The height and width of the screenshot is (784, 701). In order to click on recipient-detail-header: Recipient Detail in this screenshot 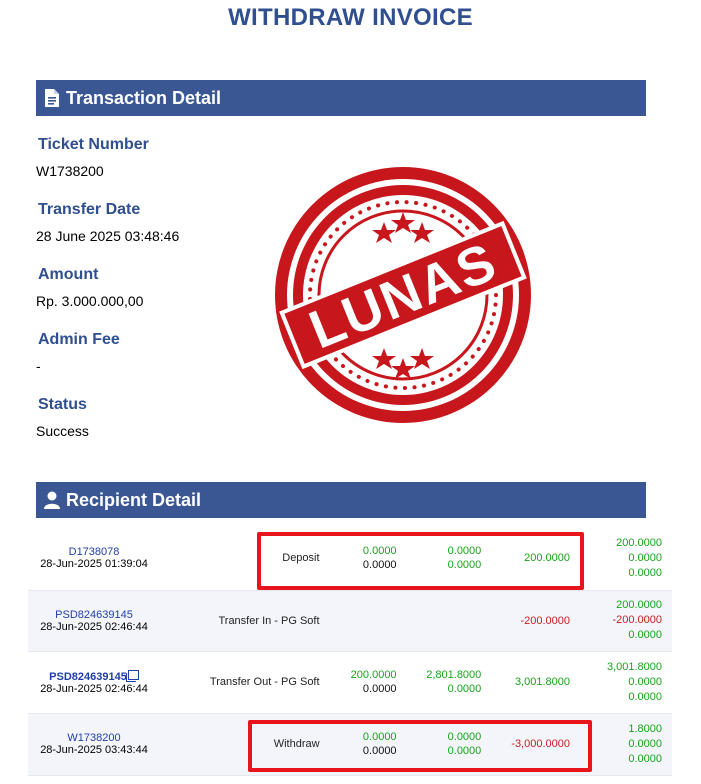, I will do `click(341, 500)`.